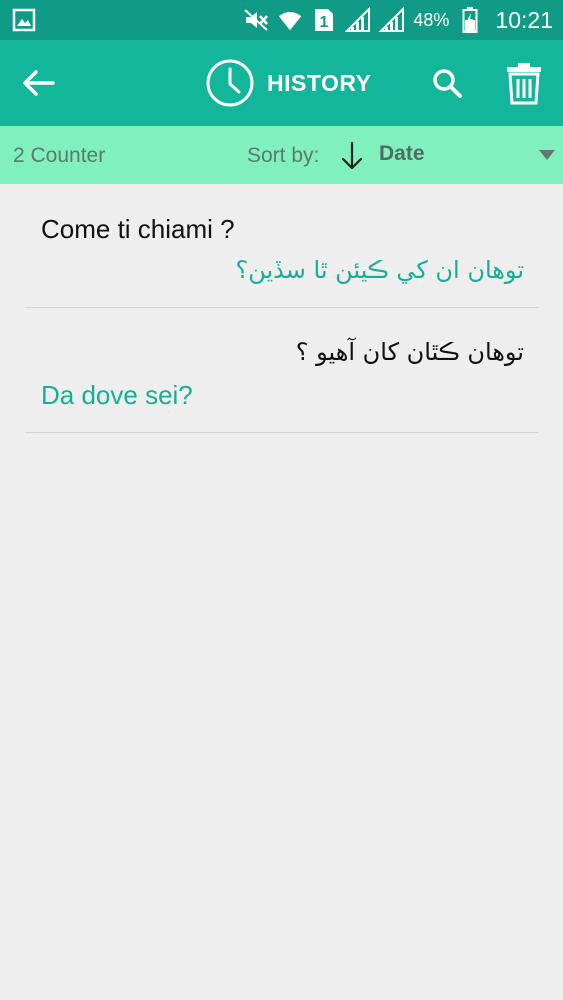  I want to click on sort-select: Date, so click(402, 154).